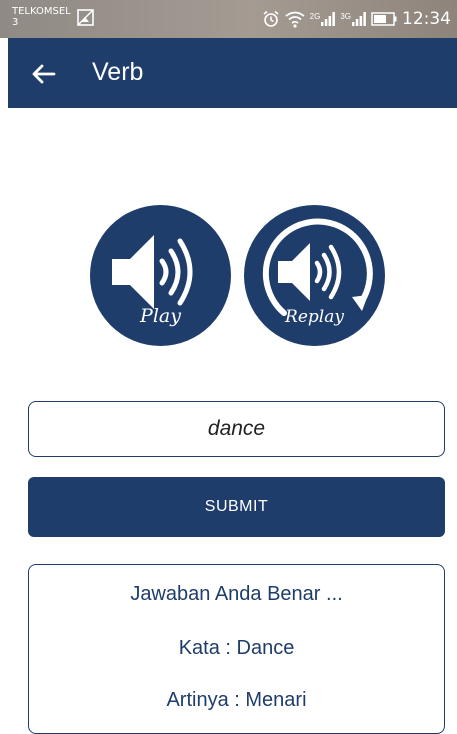 Image resolution: width=457 pixels, height=734 pixels. What do you see at coordinates (345, 16) in the screenshot?
I see `network-3g-label: 3G` at bounding box center [345, 16].